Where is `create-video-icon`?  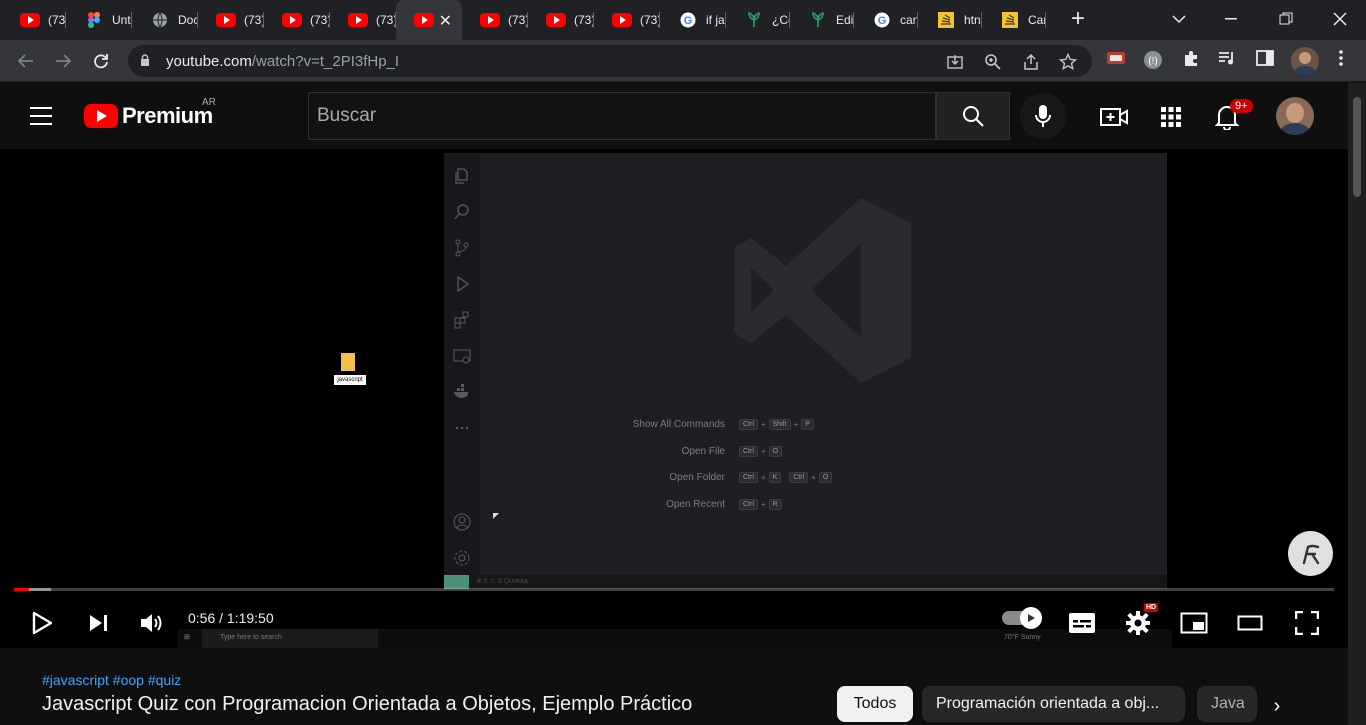 create-video-icon is located at coordinates (1114, 117).